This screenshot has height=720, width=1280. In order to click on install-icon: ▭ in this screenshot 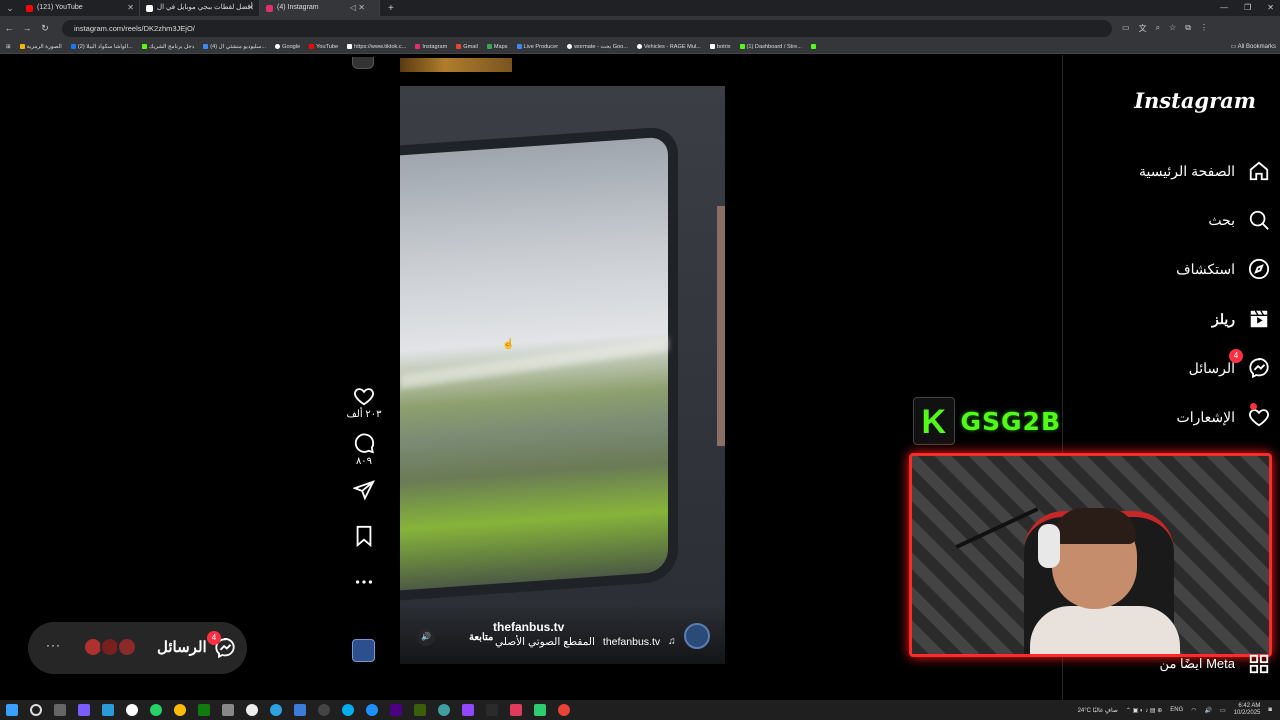, I will do `click(1126, 28)`.